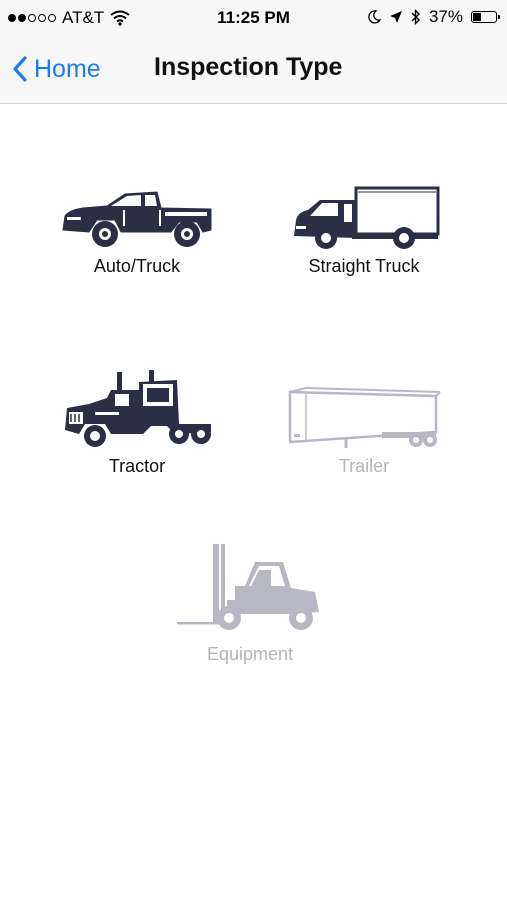 Image resolution: width=507 pixels, height=900 pixels. I want to click on option-trailer: Trailer, so click(364, 431).